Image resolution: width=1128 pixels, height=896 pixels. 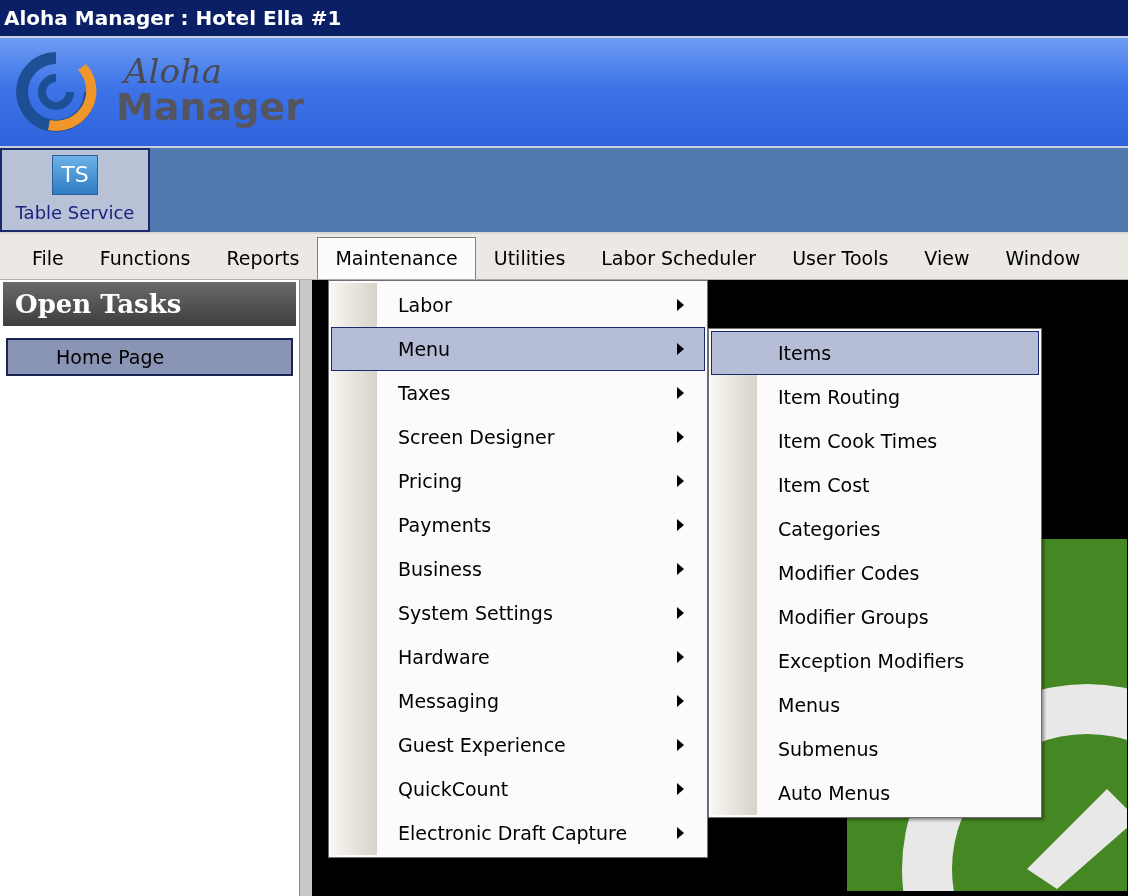 What do you see at coordinates (518, 481) in the screenshot?
I see `menu-item: Pricing` at bounding box center [518, 481].